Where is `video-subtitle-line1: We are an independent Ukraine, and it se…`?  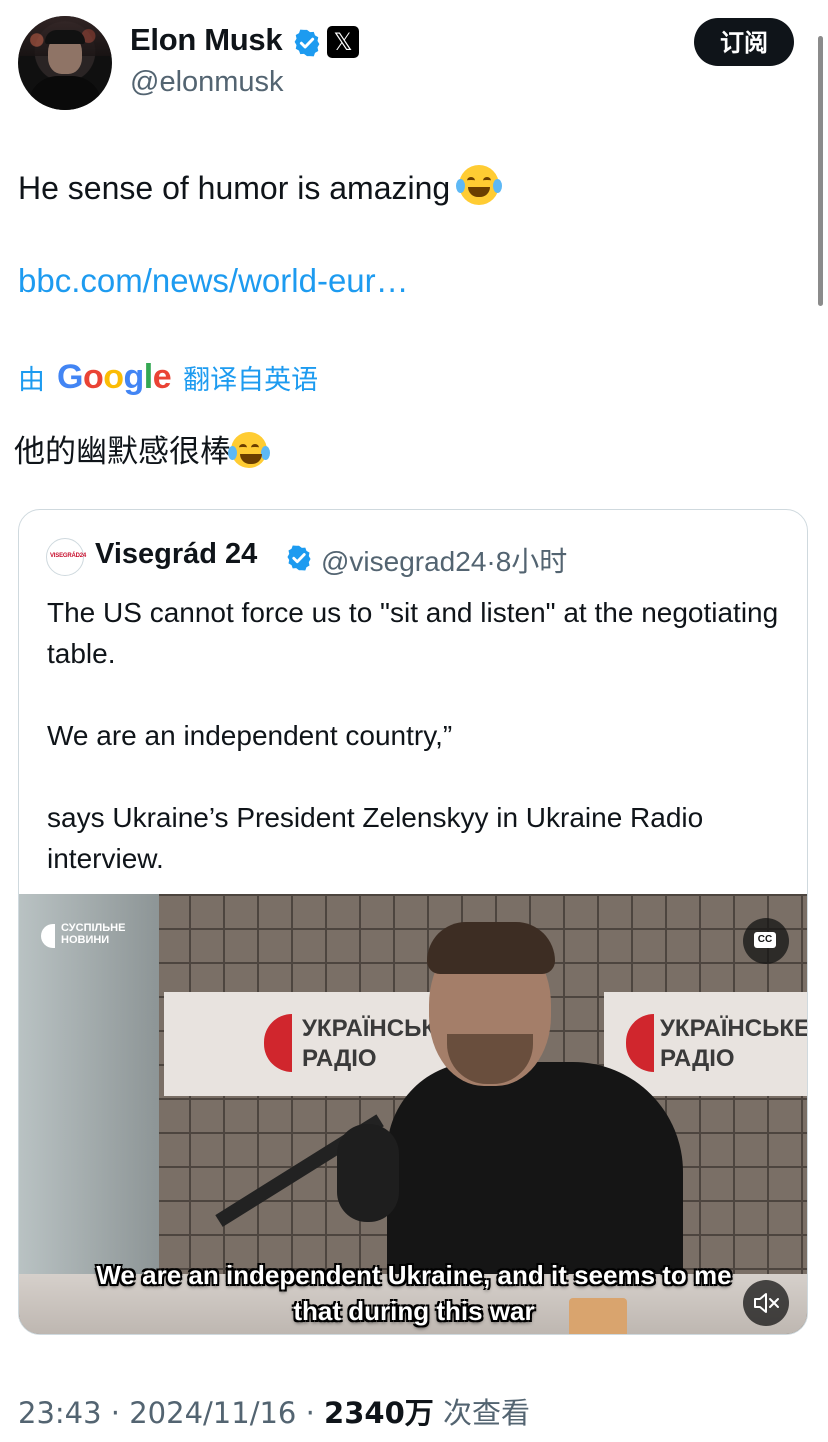
video-subtitle-line1: We are an independent Ukraine, and it se… is located at coordinates (414, 1275).